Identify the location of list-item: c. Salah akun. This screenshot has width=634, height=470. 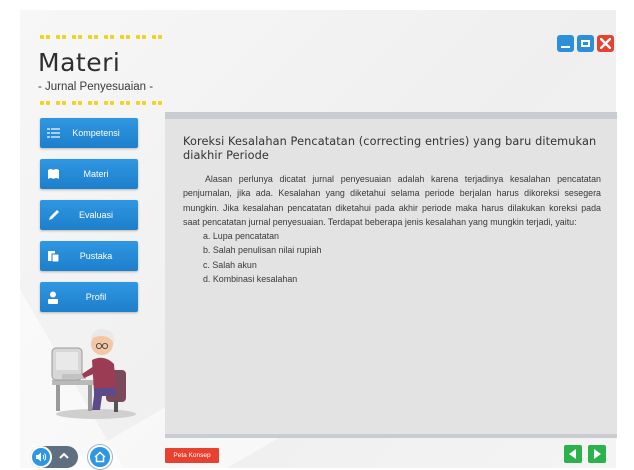
(230, 264).